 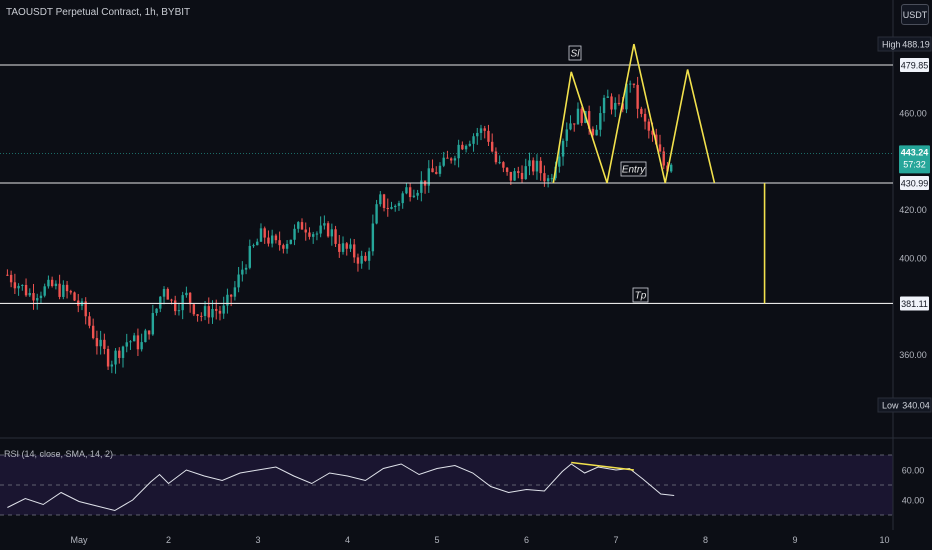 I want to click on time-tick: 2, so click(x=168, y=540).